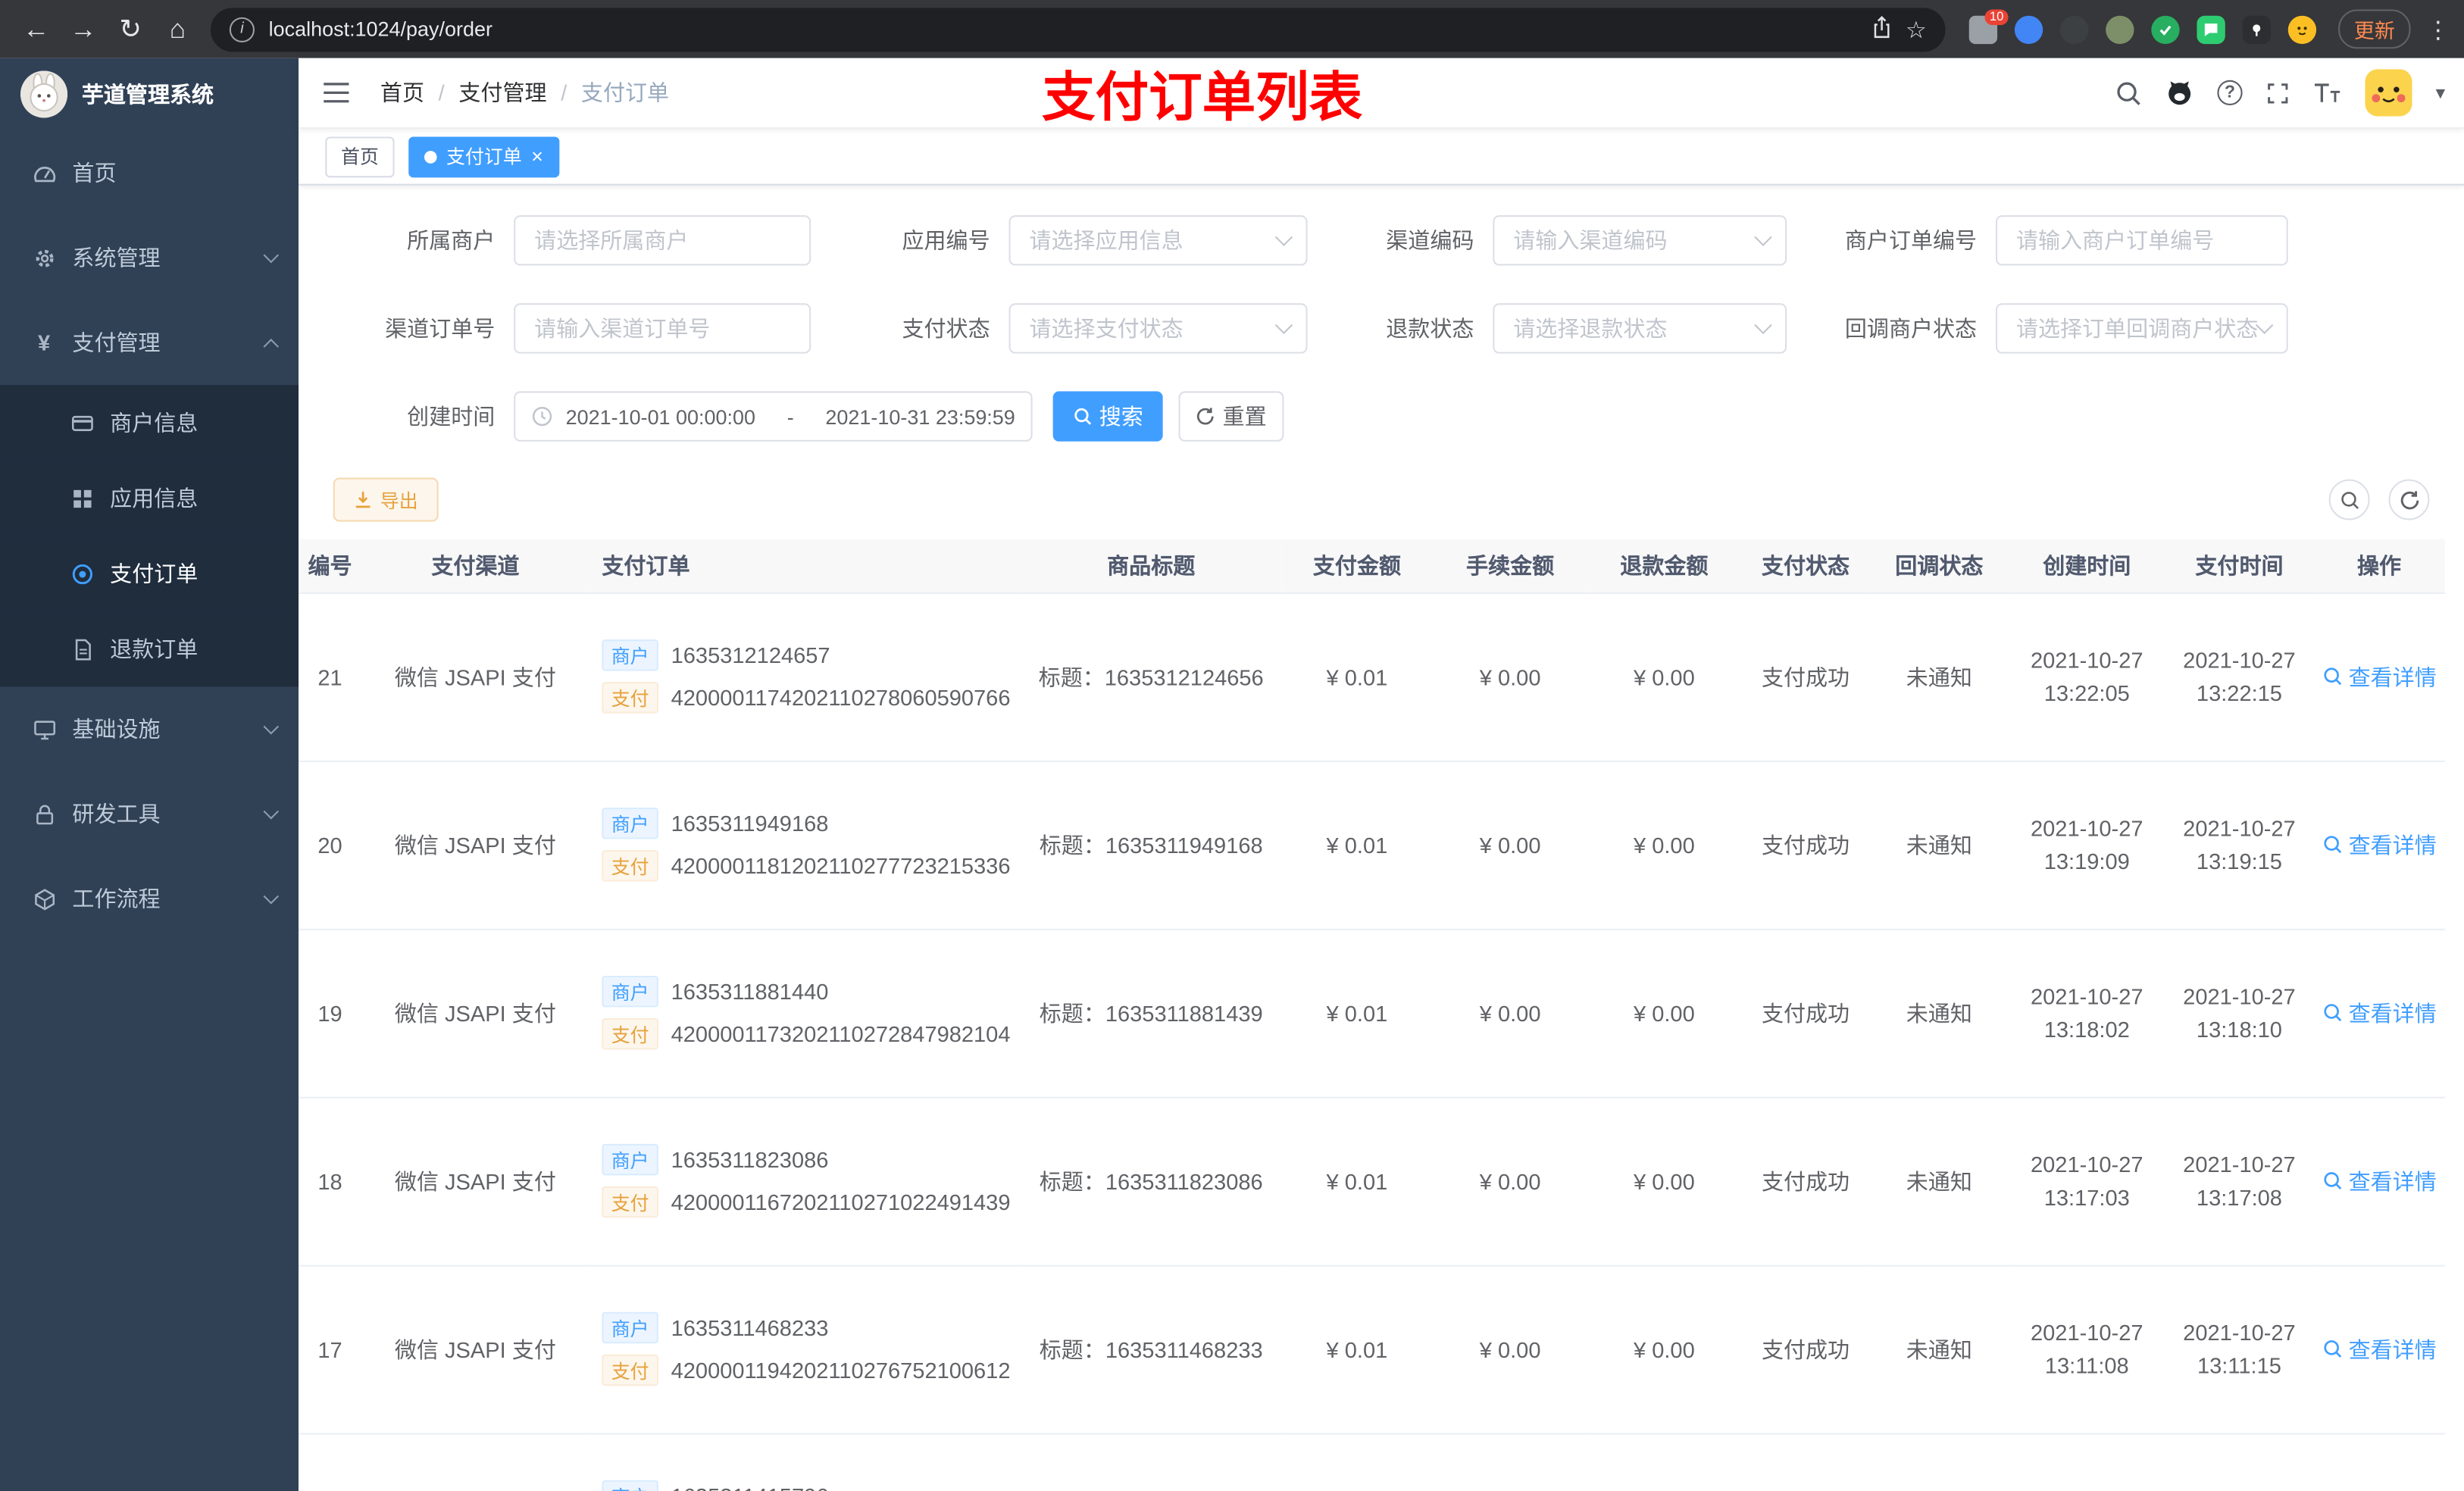 The height and width of the screenshot is (1491, 2464). What do you see at coordinates (83, 29) in the screenshot?
I see `browser-forward-button: →` at bounding box center [83, 29].